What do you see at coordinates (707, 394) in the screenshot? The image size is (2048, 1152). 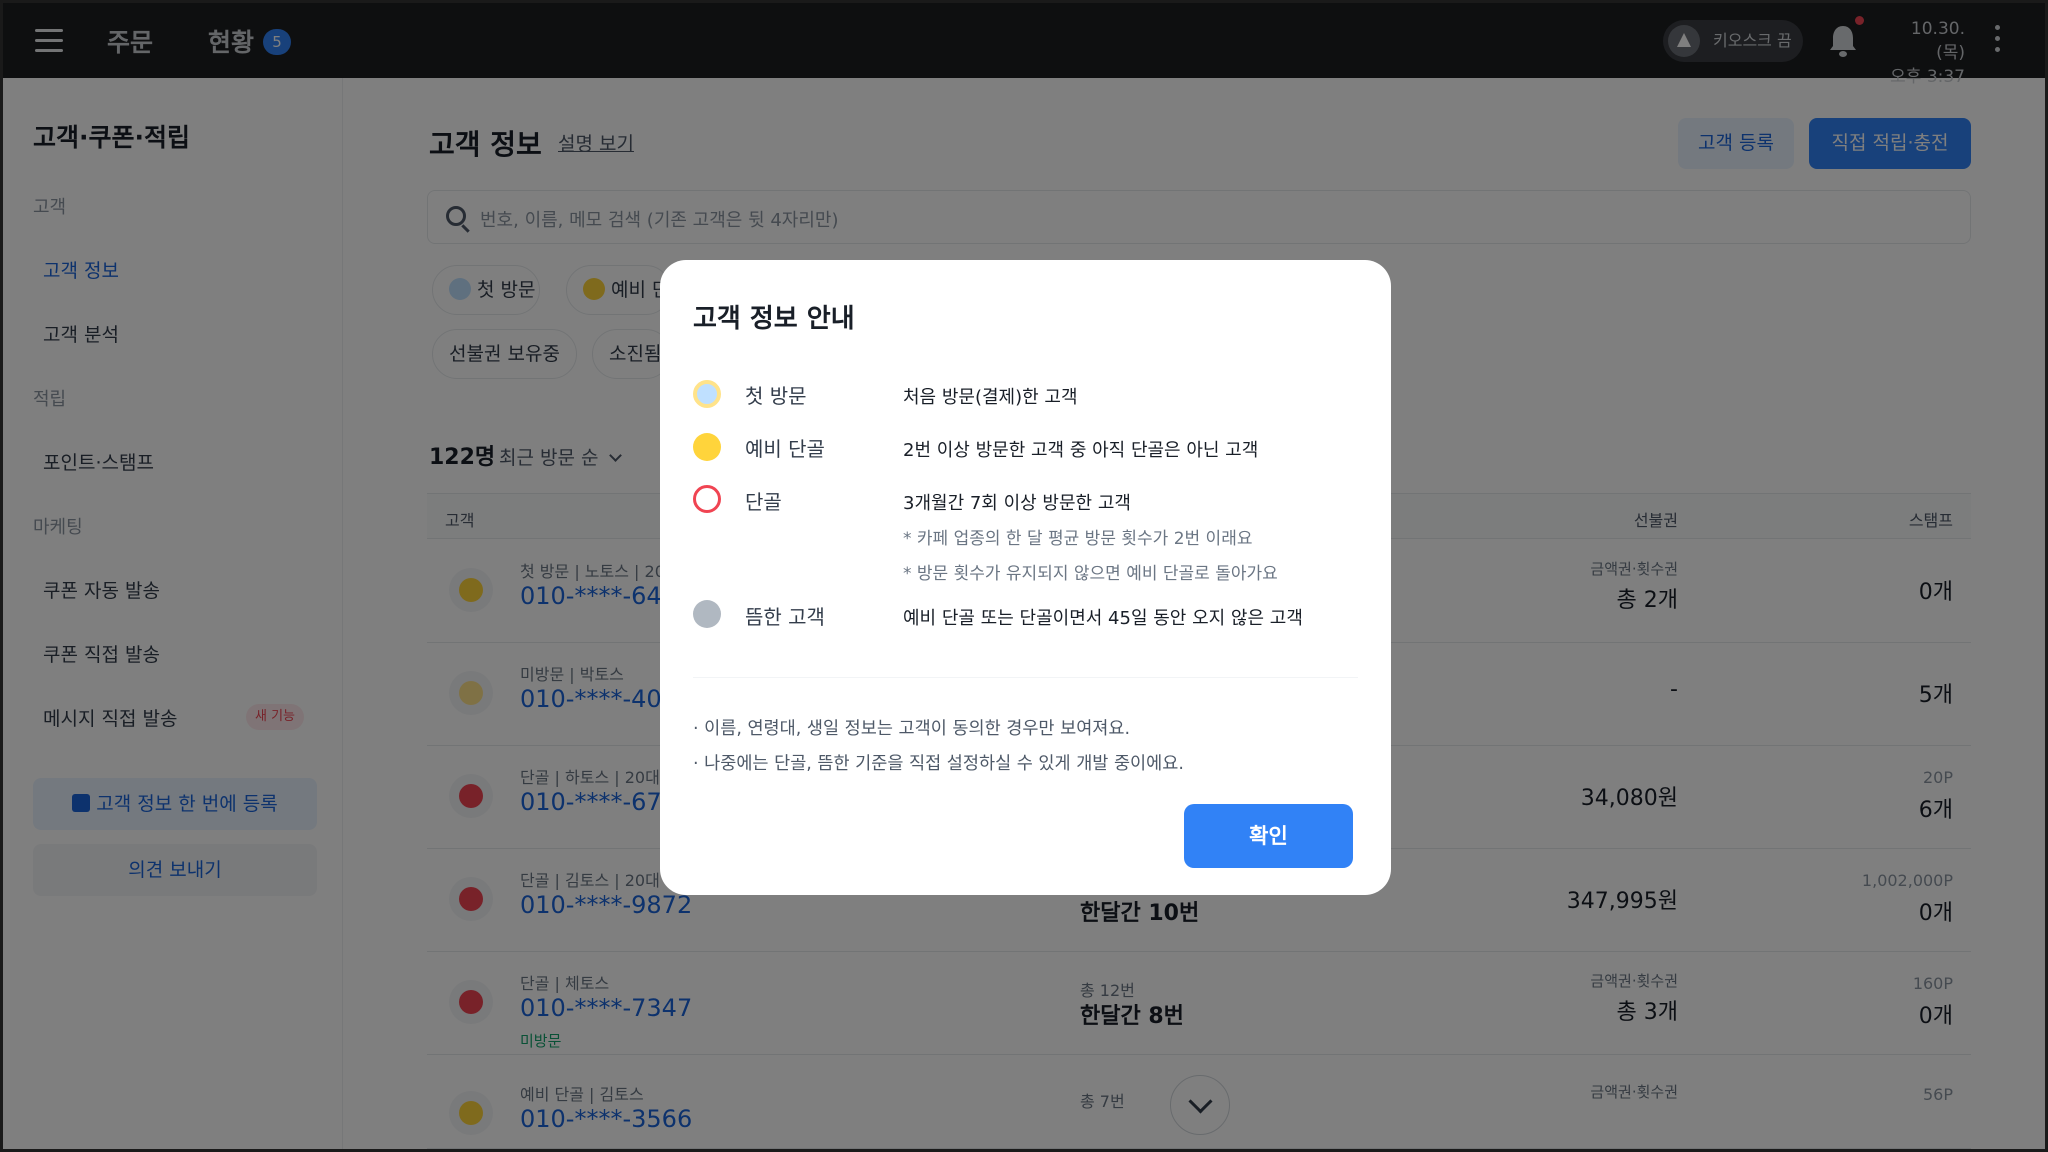 I see `chick-egg-icon` at bounding box center [707, 394].